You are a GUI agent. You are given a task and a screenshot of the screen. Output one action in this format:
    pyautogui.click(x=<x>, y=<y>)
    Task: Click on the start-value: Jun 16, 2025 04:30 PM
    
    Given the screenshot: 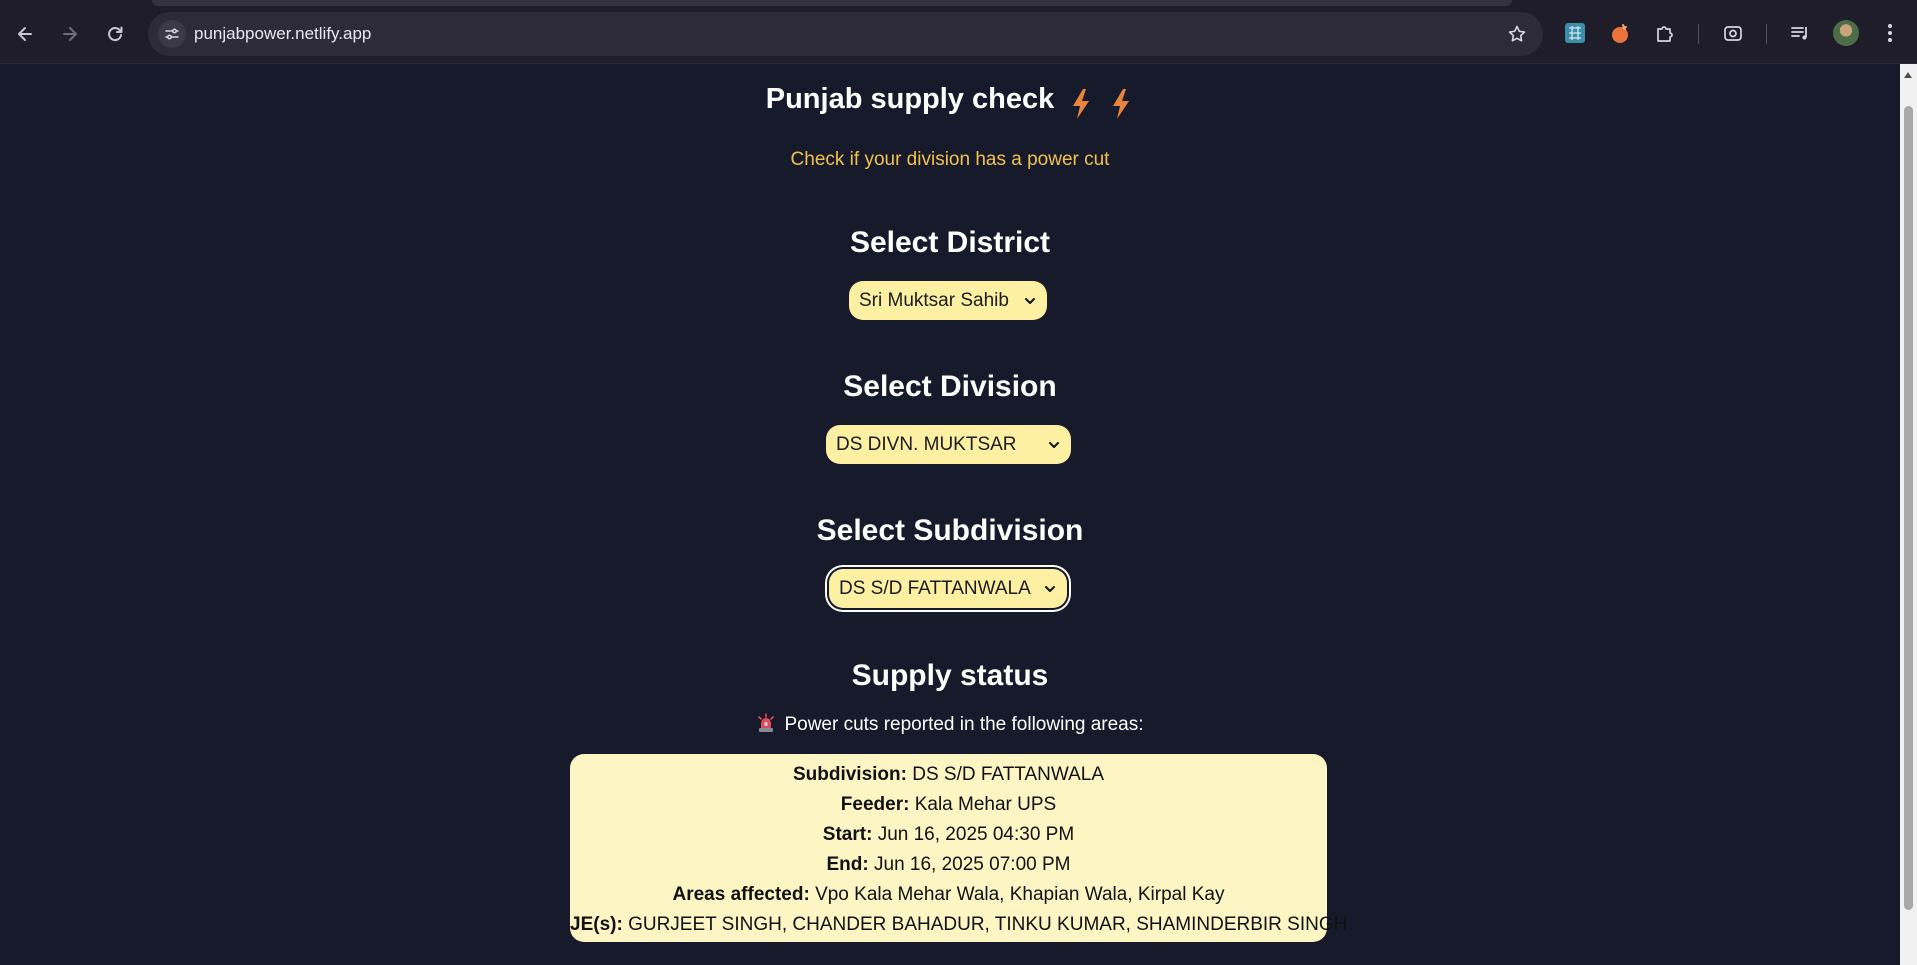 What is the action you would take?
    pyautogui.click(x=976, y=834)
    